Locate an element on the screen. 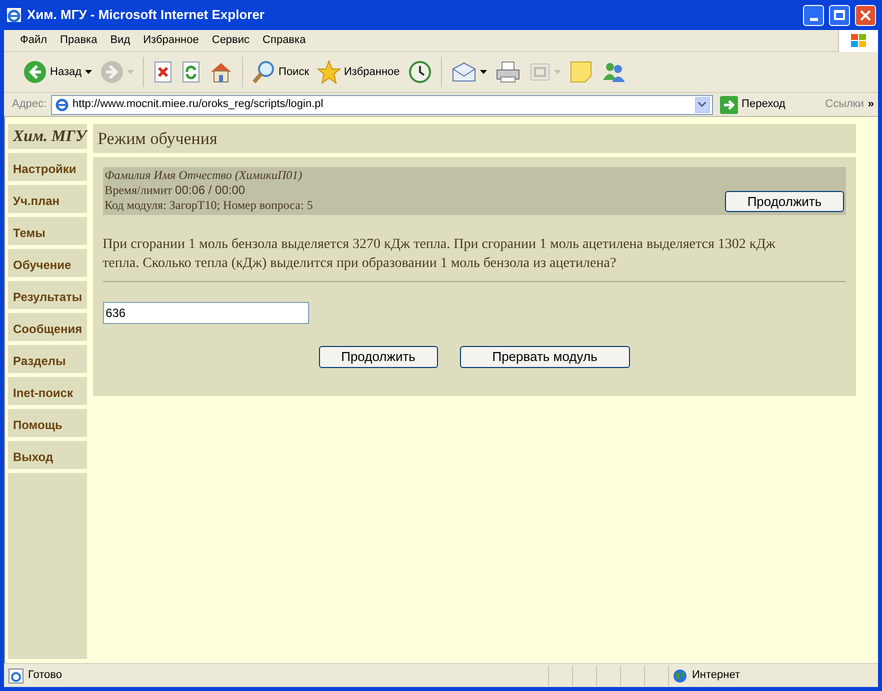 Image resolution: width=882 pixels, height=691 pixels. menu-item: Избранное is located at coordinates (171, 40).